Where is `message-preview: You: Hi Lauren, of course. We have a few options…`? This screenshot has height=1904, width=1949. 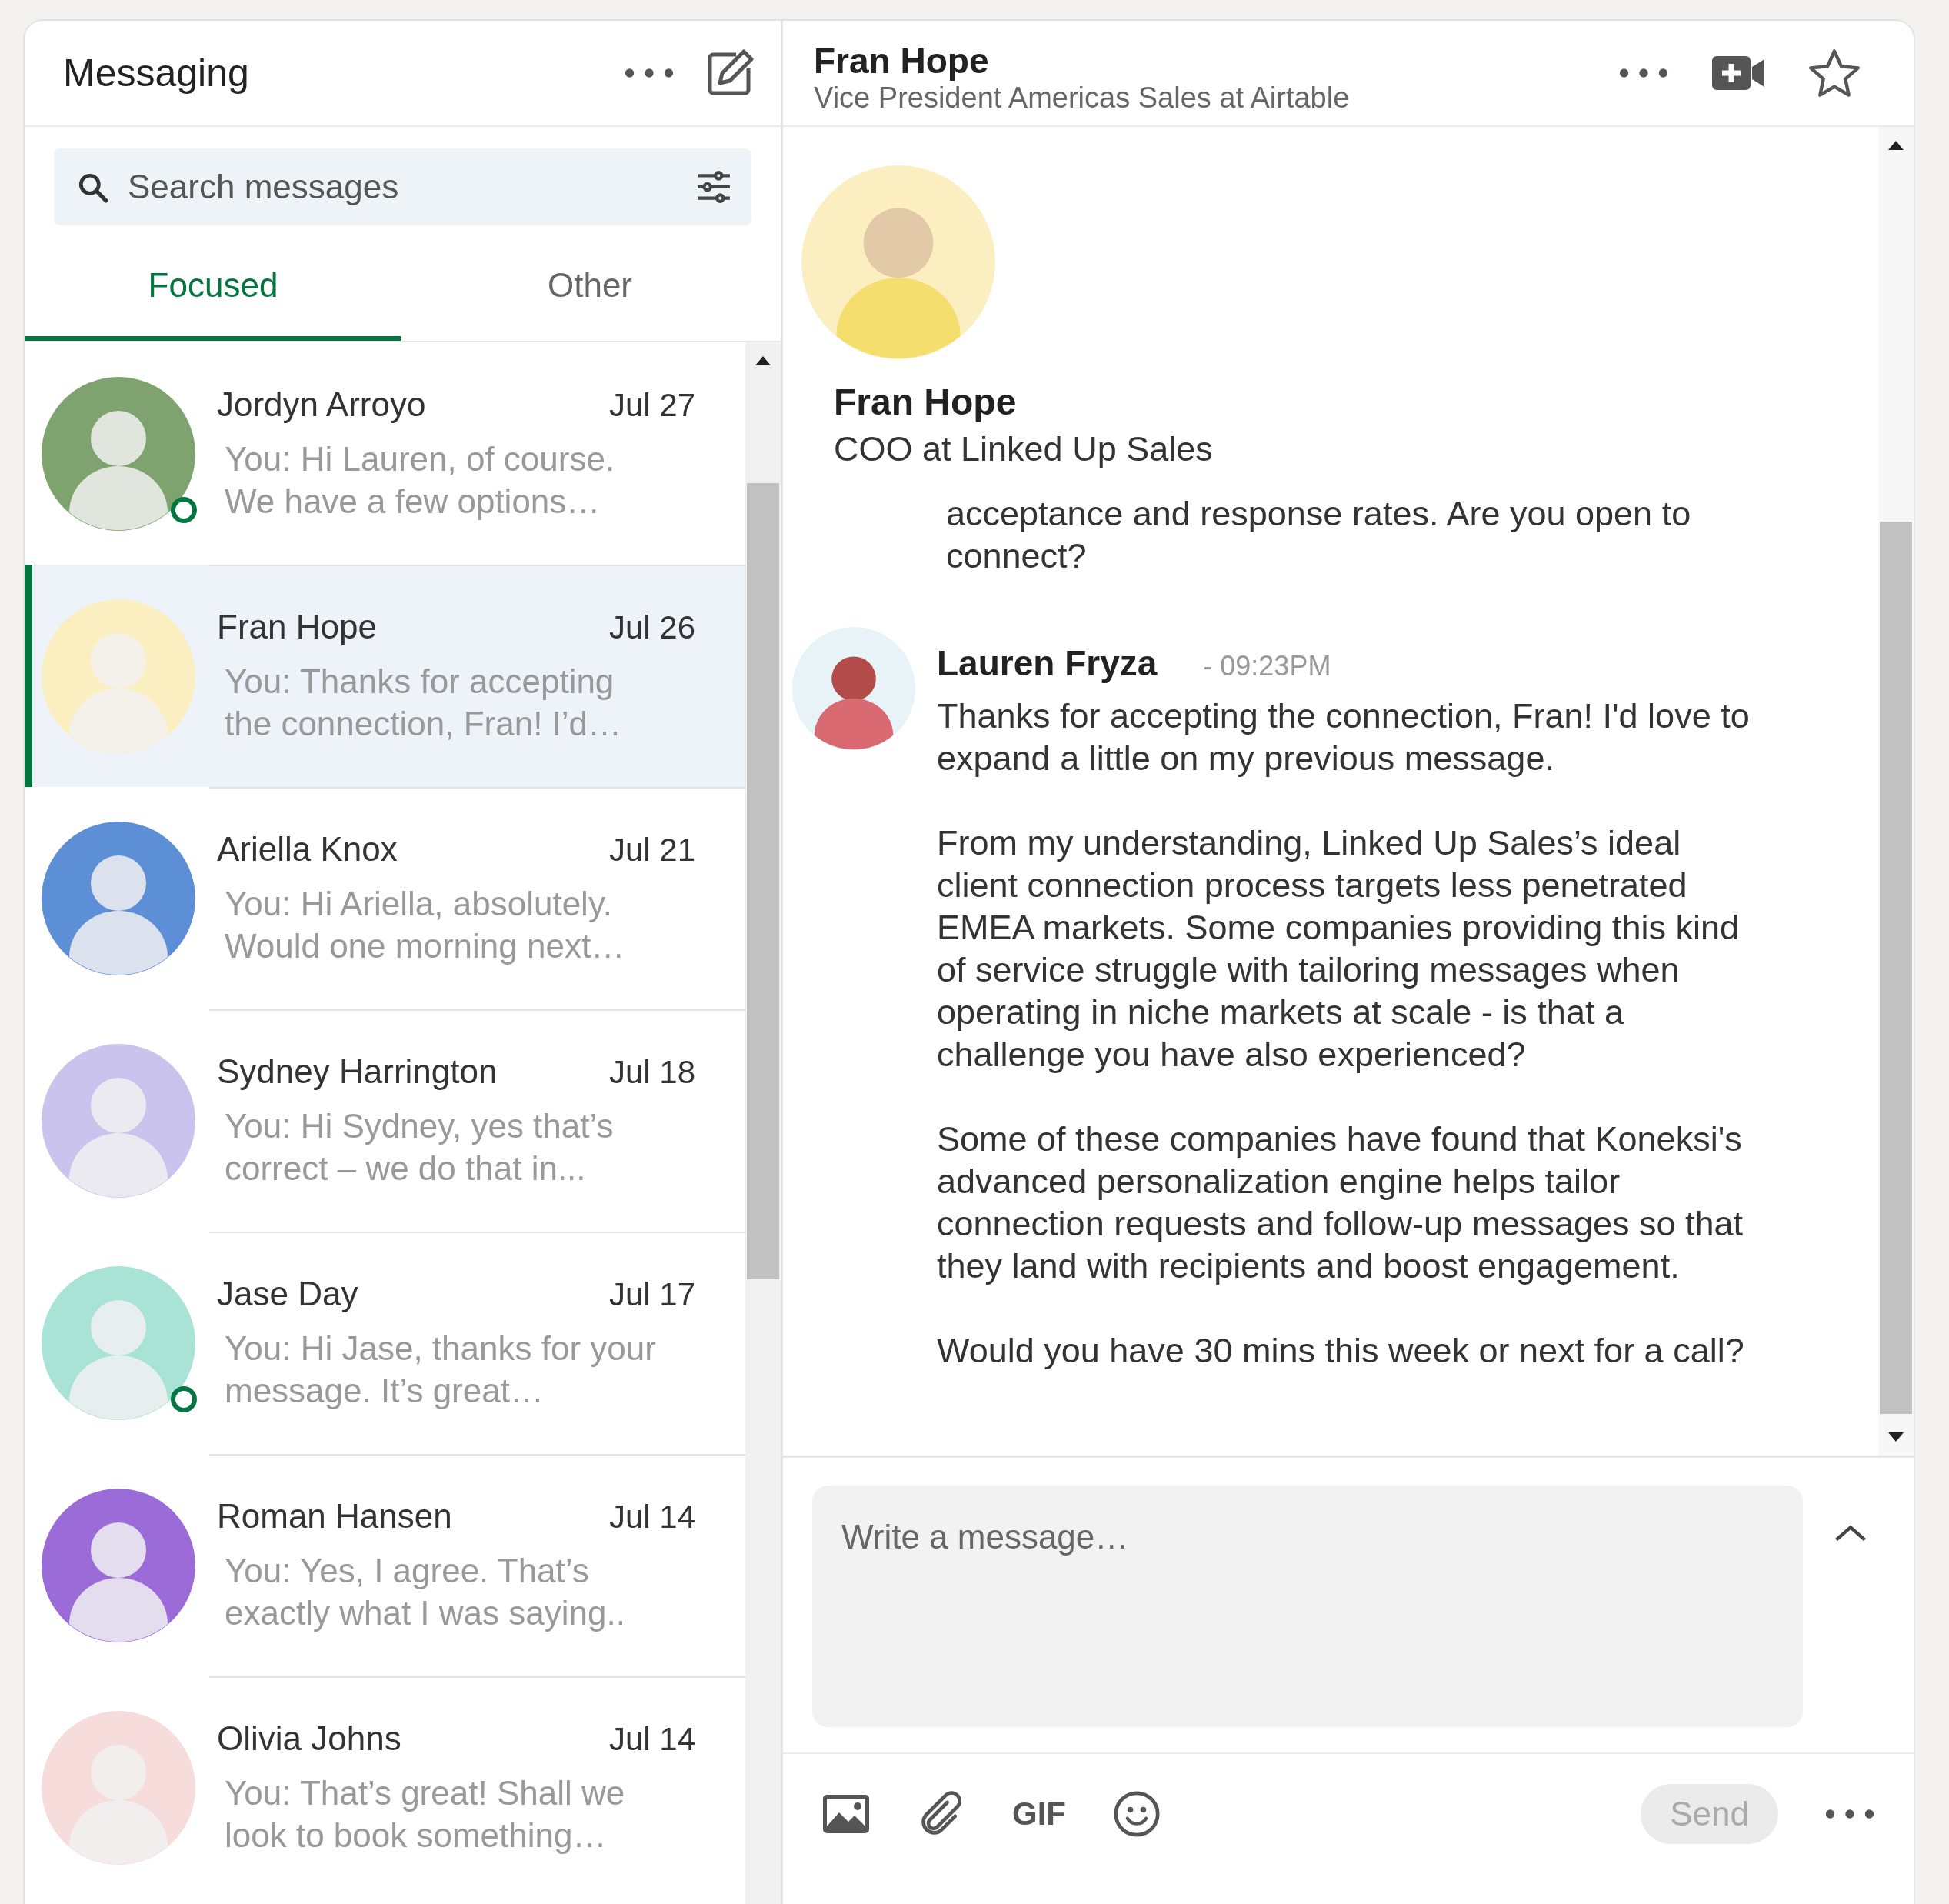
message-preview: You: Hi Lauren, of course. We have a few options… is located at coordinates (420, 480).